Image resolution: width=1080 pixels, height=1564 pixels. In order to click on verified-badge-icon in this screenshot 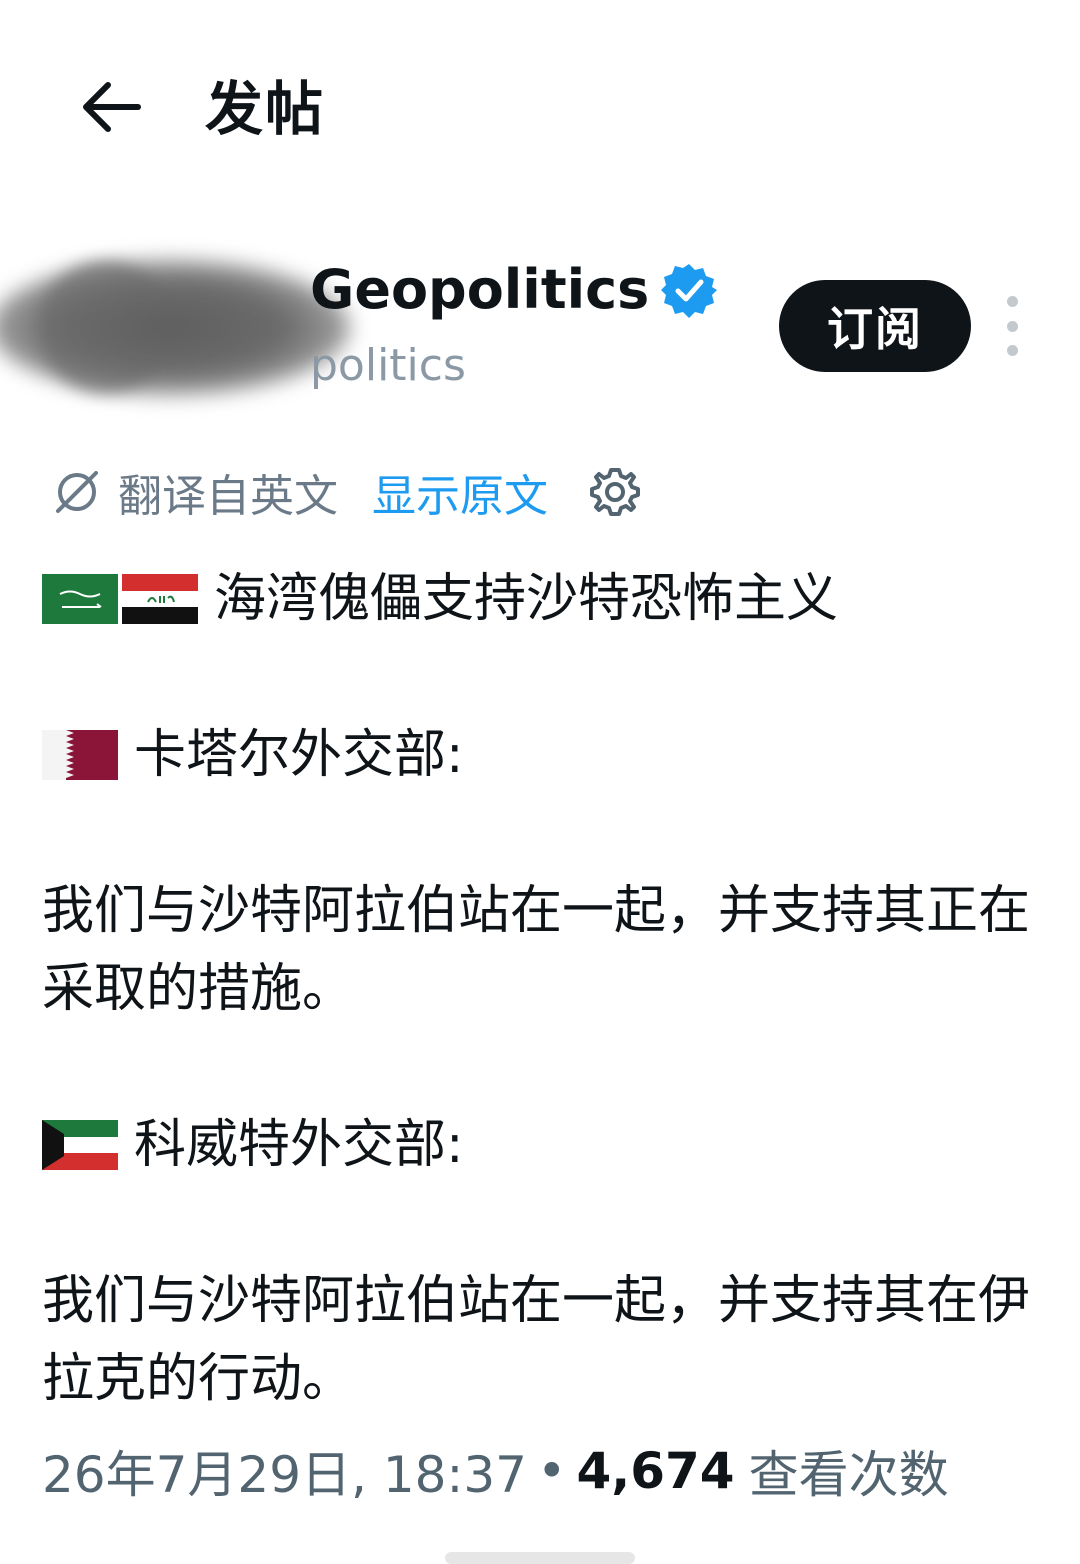, I will do `click(689, 290)`.